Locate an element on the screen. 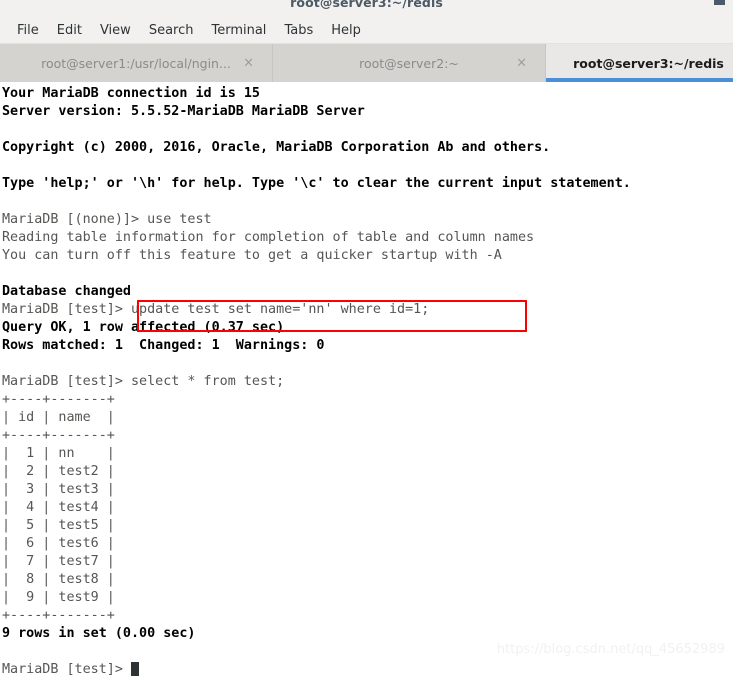 The width and height of the screenshot is (733, 679). watermark-text: https://blog.csdn.net/qq_45652989 is located at coordinates (610, 649).